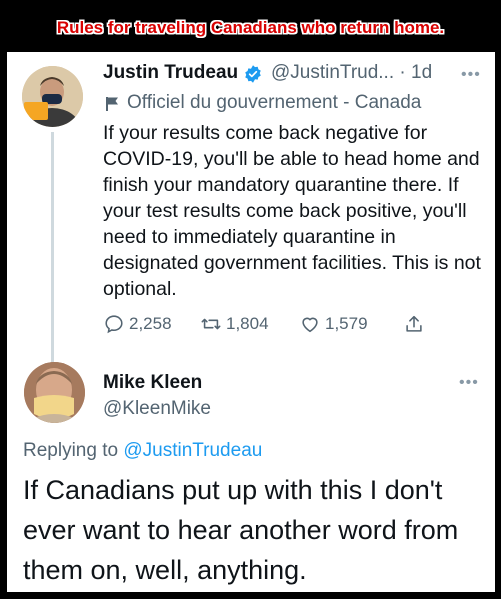 The image size is (501, 599). Describe the element at coordinates (415, 72) in the screenshot. I see `tweet-time: · 1d` at that location.